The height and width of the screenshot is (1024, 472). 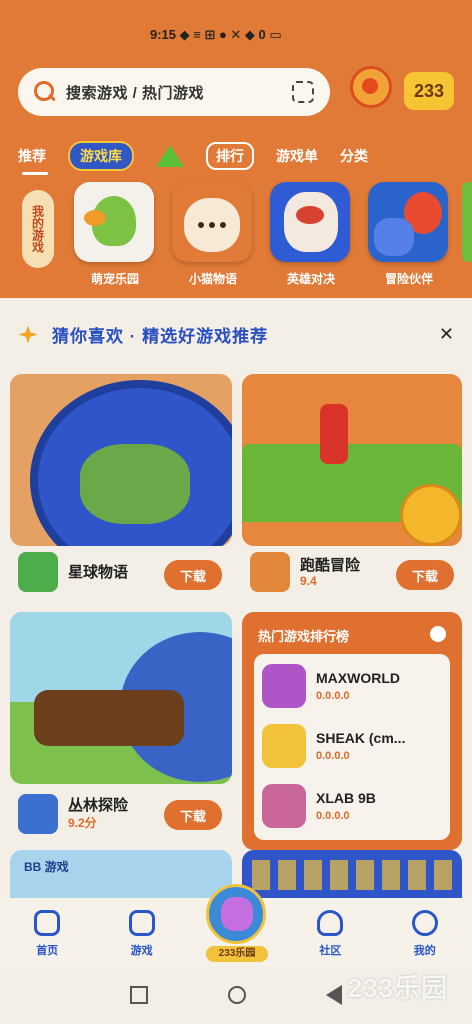 I want to click on nav-home: 首页, so click(x=47, y=934).